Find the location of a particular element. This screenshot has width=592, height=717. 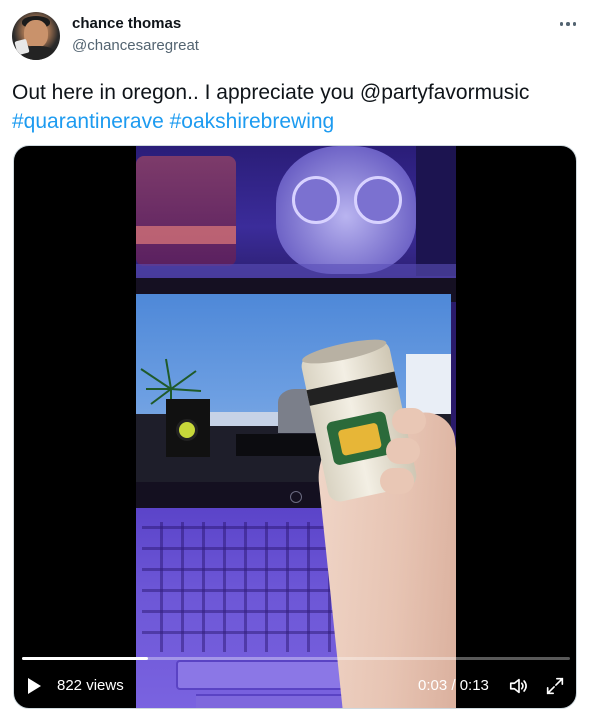

video-owl-figure is located at coordinates (346, 210).